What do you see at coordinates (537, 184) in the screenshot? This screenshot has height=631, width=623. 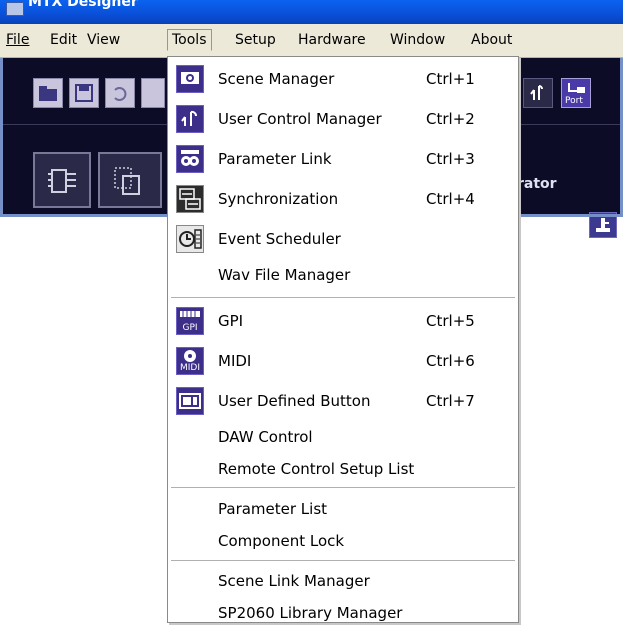 I see `generator-label: rator` at bounding box center [537, 184].